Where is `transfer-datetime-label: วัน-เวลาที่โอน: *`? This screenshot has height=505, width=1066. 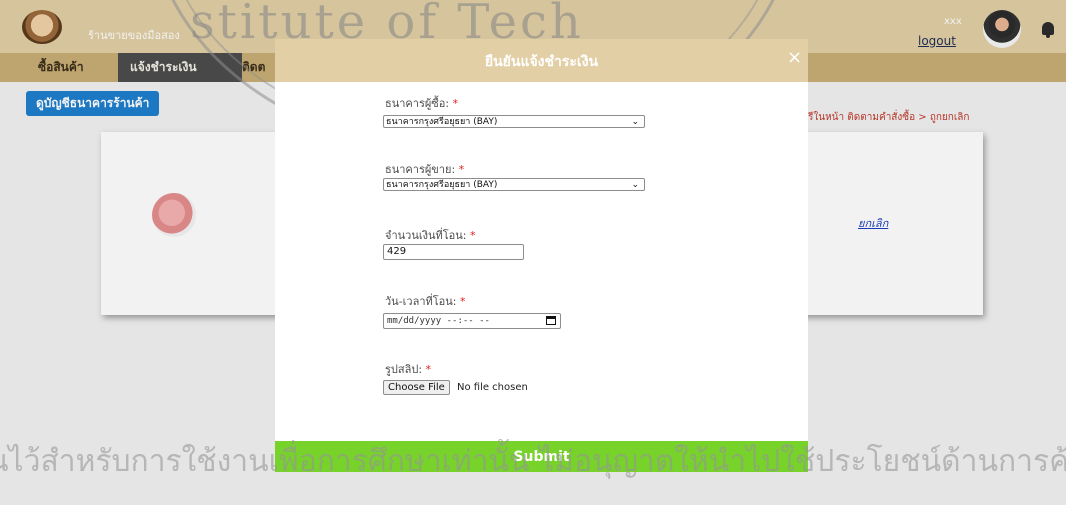 transfer-datetime-label: วัน-เวลาที่โอน: * is located at coordinates (425, 301).